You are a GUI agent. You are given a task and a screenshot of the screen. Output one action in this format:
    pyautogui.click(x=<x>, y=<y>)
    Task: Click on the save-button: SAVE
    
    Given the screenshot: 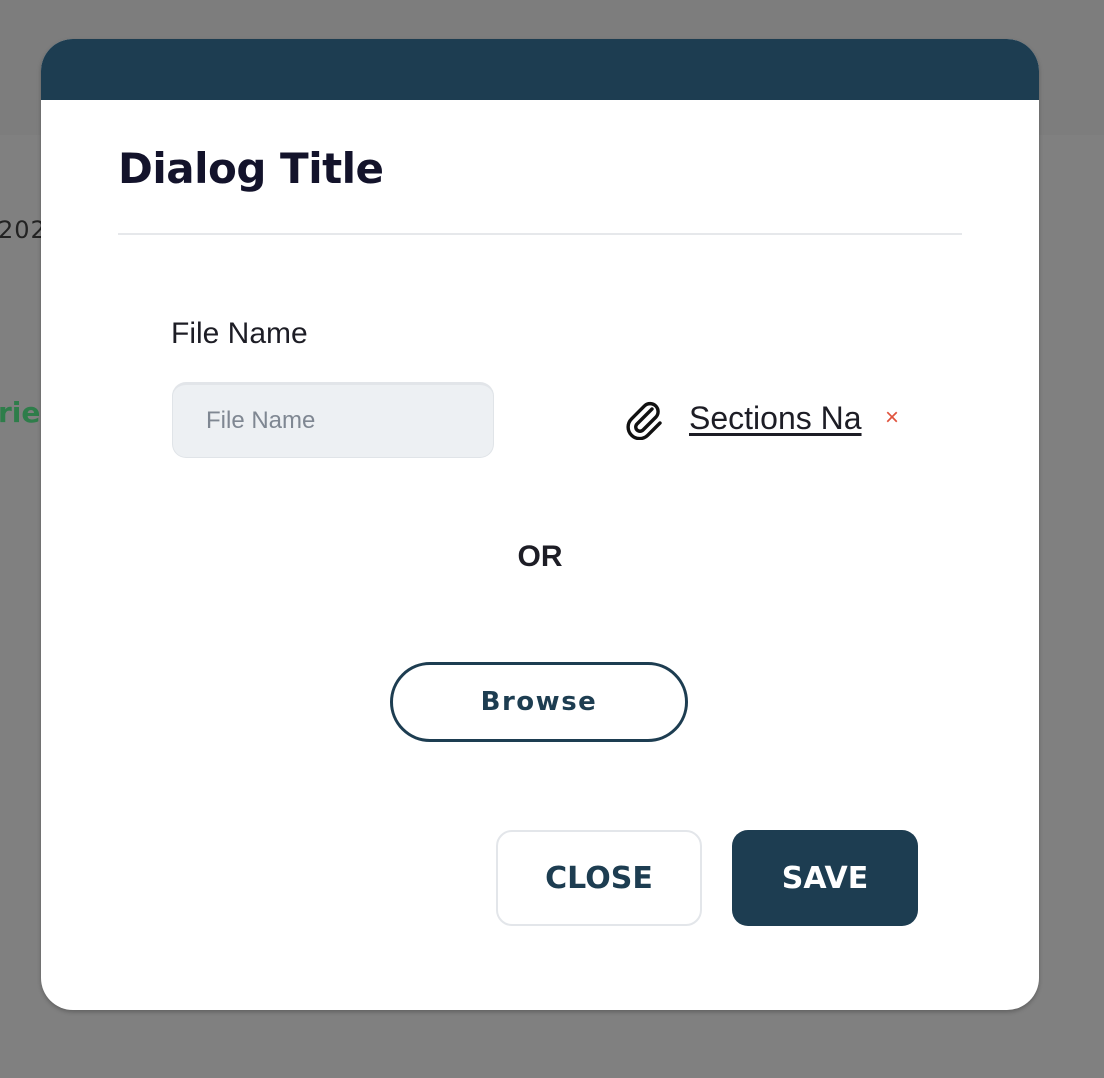 What is the action you would take?
    pyautogui.click(x=825, y=878)
    